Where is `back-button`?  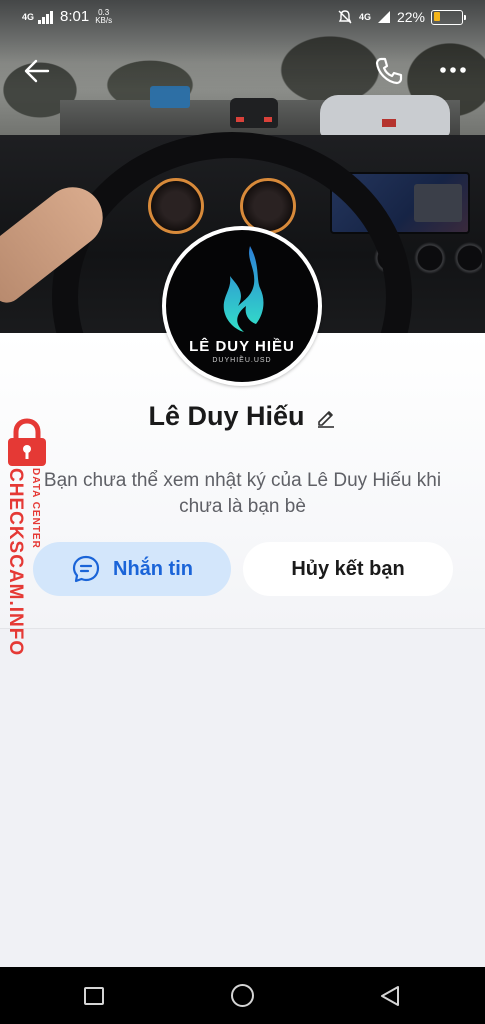 back-button is located at coordinates (37, 71).